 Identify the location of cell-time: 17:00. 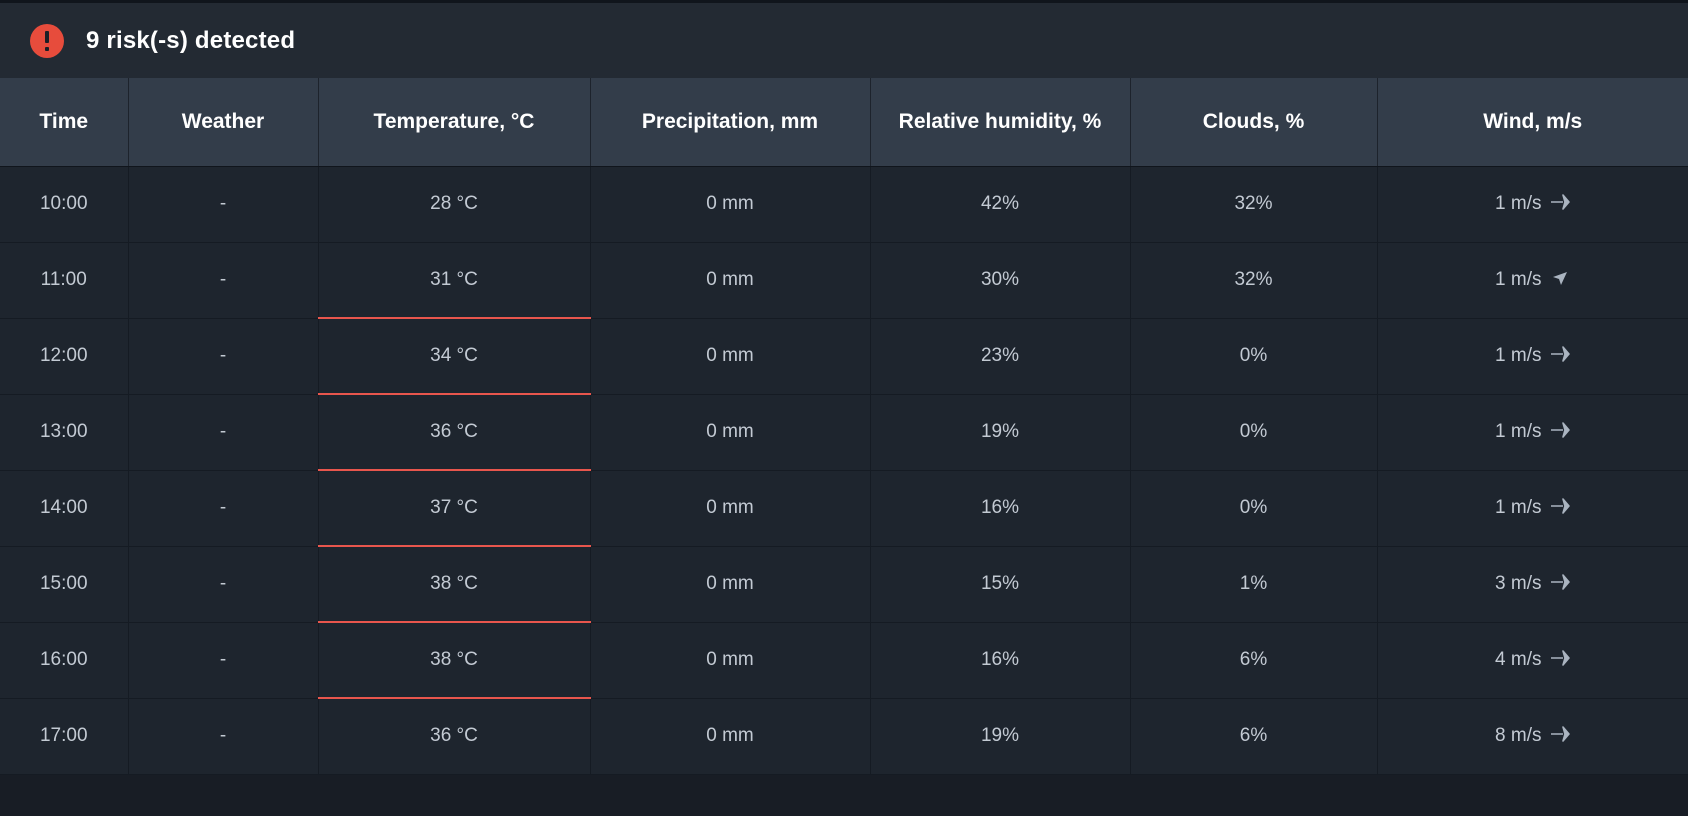
(64, 736).